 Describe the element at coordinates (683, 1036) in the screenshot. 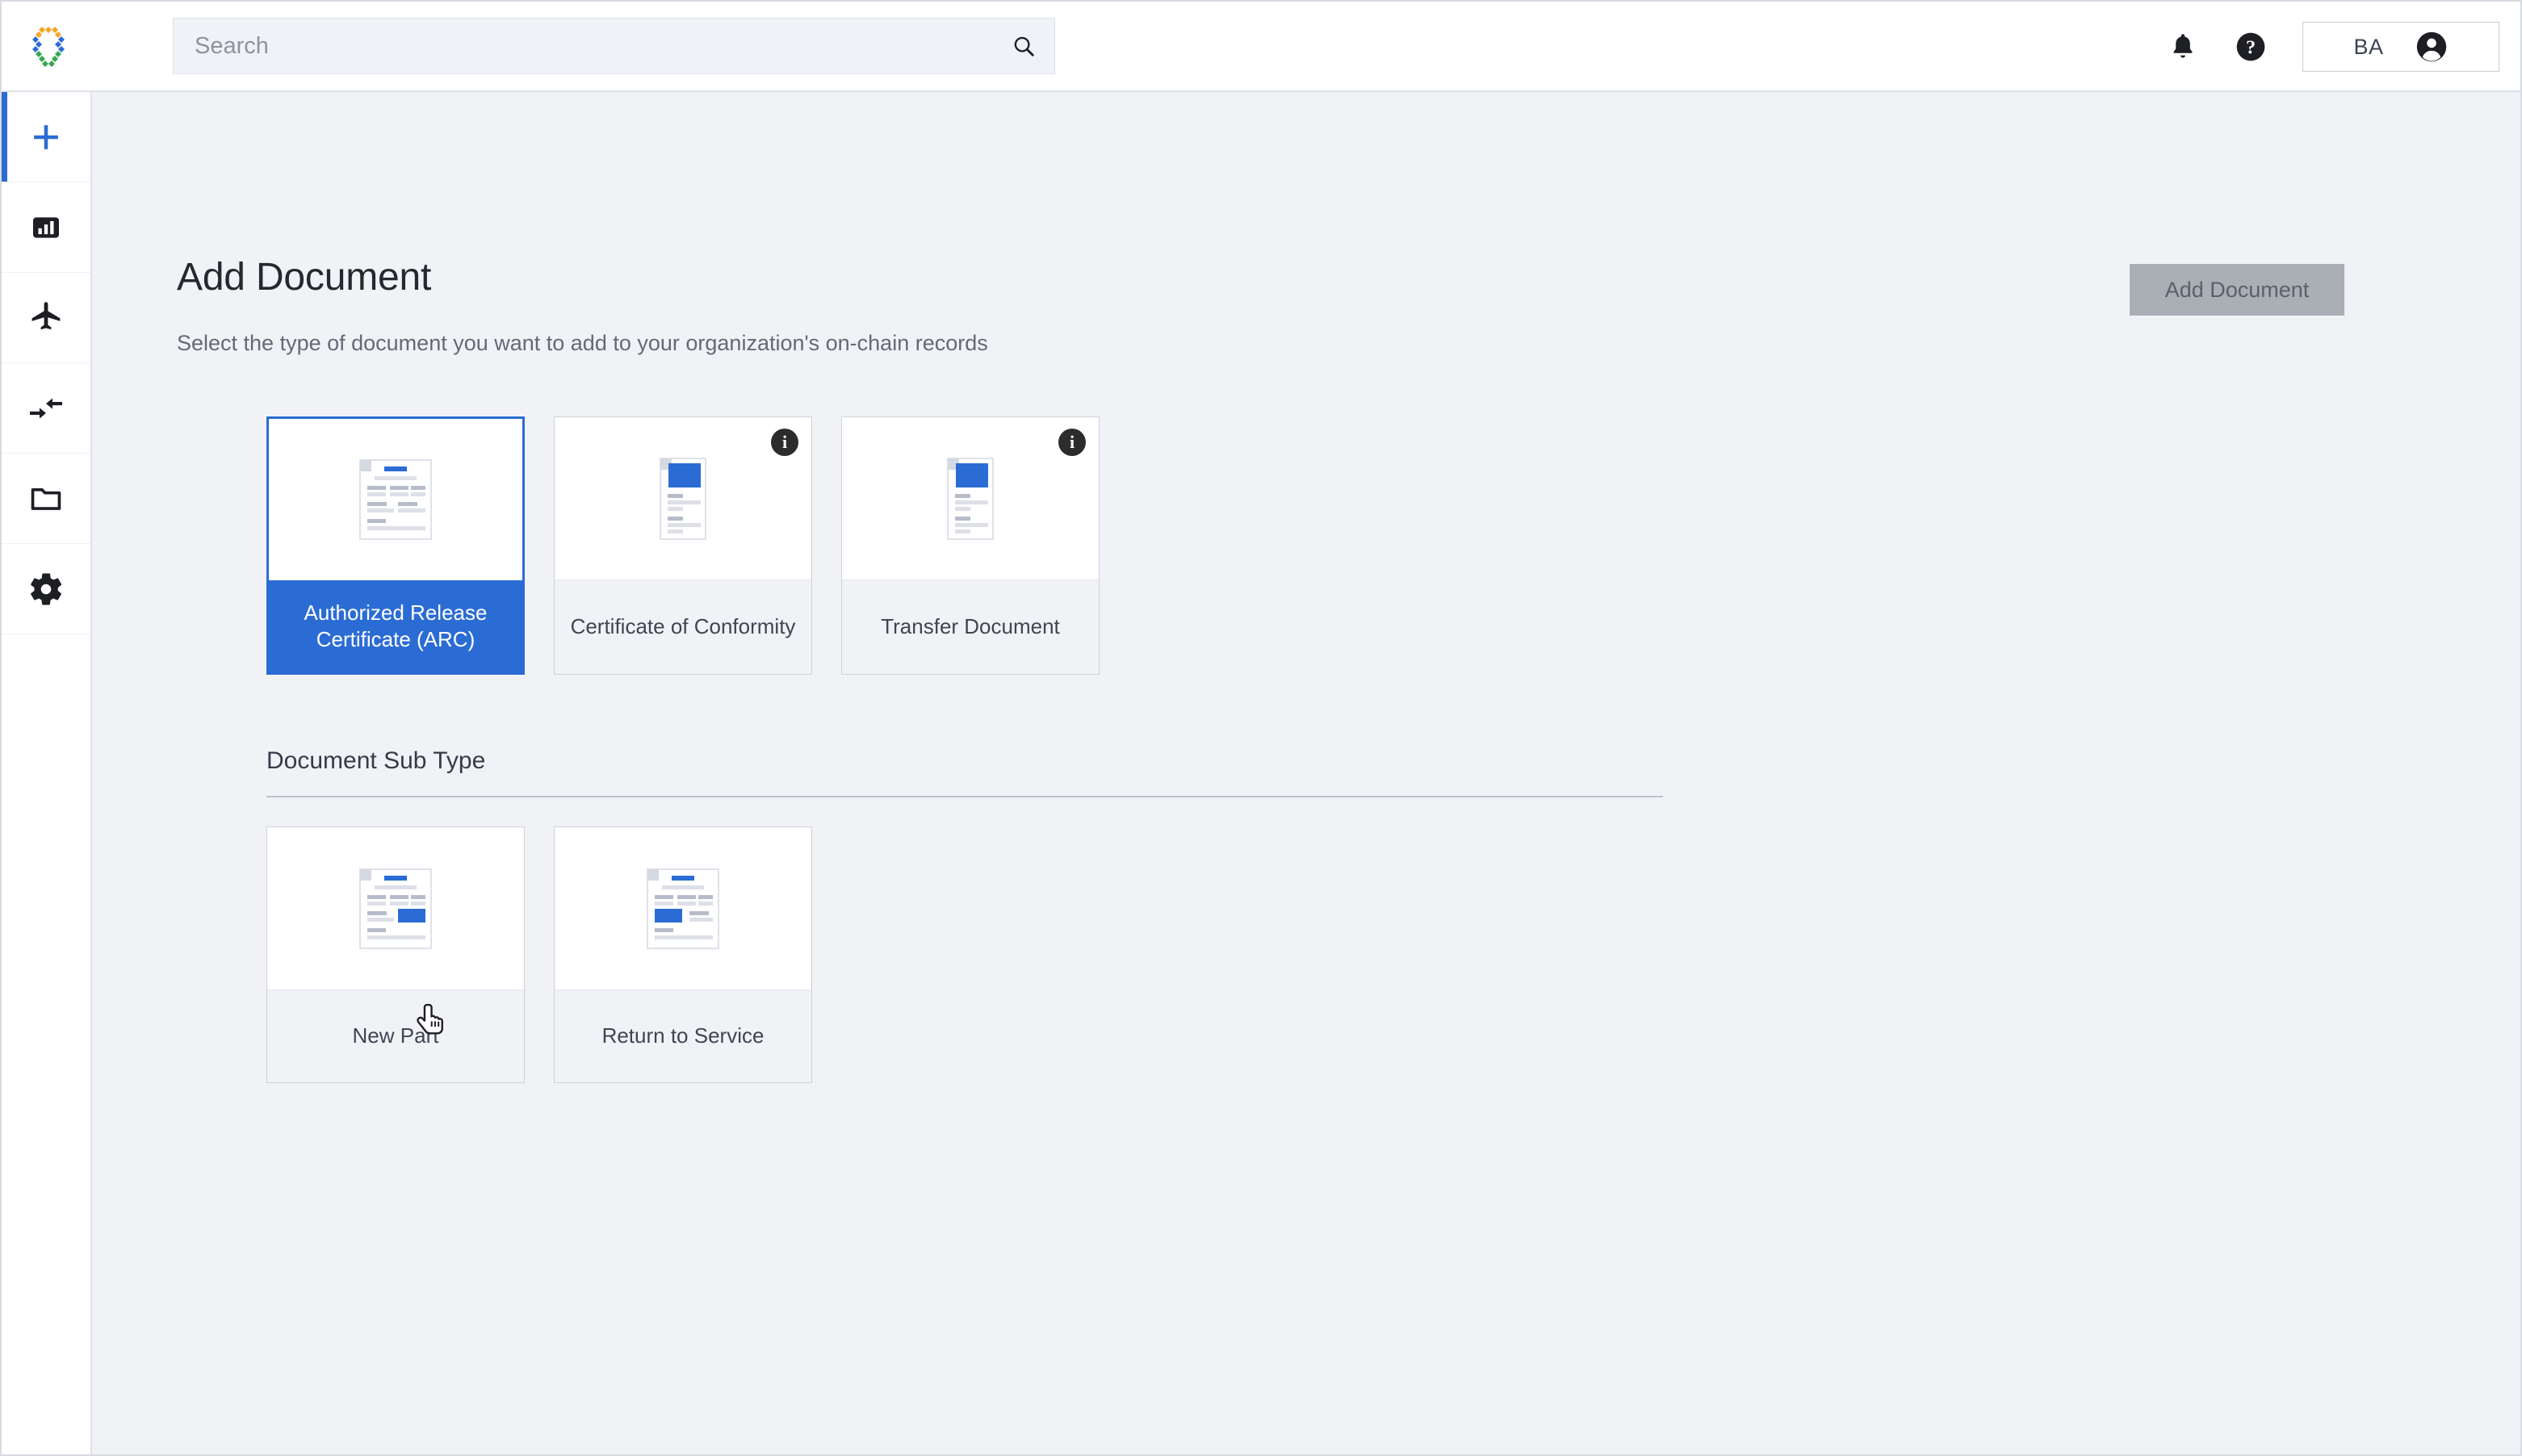

I see `card-label: Return to Service` at that location.